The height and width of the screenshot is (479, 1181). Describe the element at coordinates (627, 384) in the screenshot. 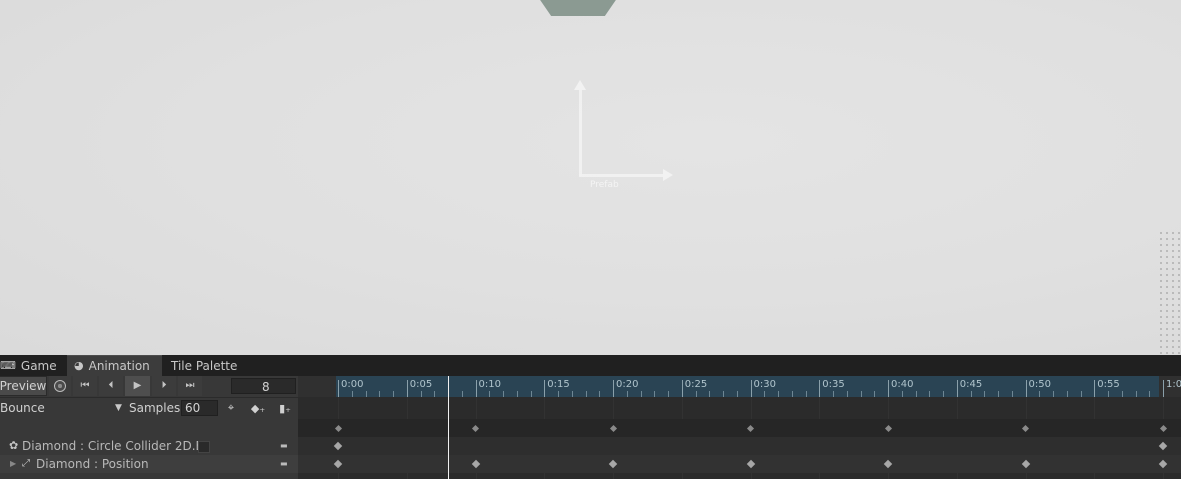

I see `tick-label: 0:20` at that location.